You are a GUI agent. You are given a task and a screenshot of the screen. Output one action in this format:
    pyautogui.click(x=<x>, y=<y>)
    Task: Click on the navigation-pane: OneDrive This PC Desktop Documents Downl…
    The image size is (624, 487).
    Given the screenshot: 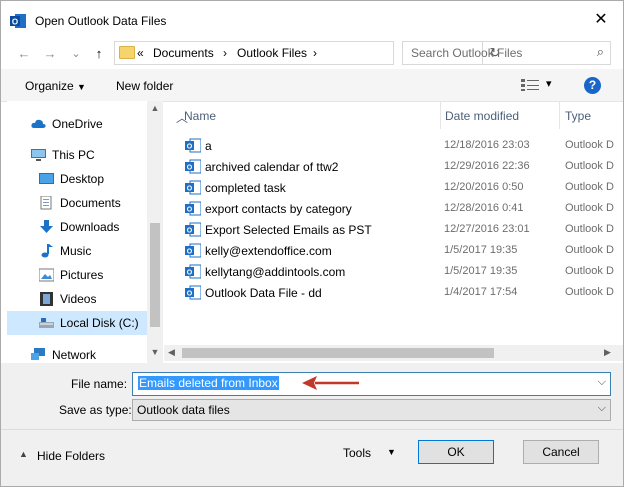 What is the action you would take?
    pyautogui.click(x=77, y=232)
    